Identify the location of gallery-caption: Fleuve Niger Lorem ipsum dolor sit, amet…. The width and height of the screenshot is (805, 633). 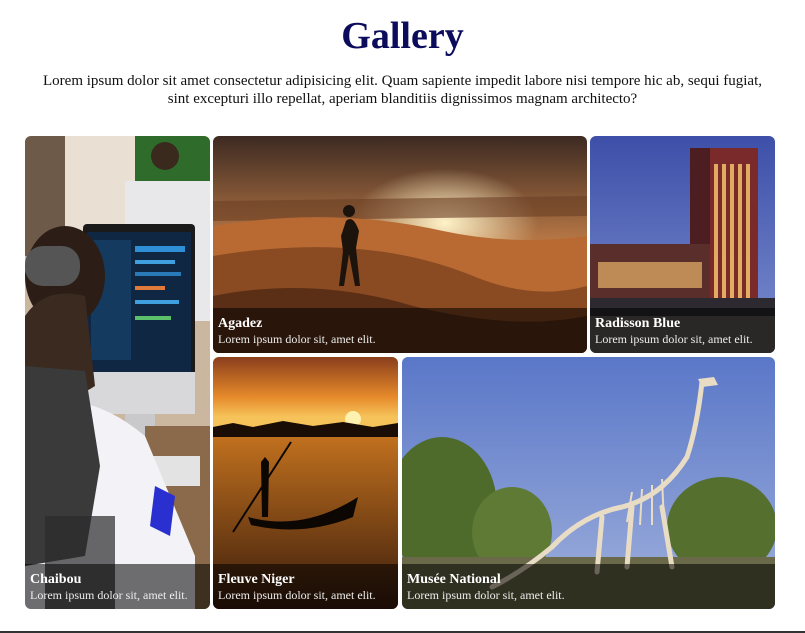
(305, 586).